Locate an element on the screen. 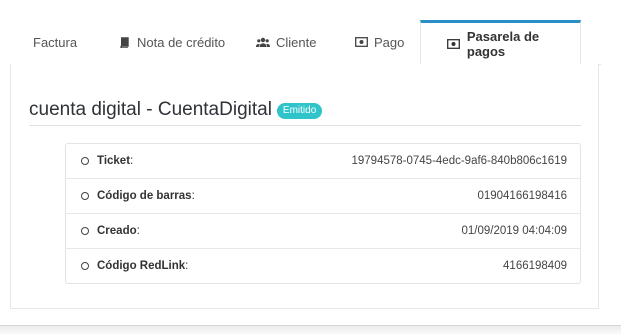 This screenshot has width=621, height=334. status-badge: Emitido is located at coordinates (299, 111).